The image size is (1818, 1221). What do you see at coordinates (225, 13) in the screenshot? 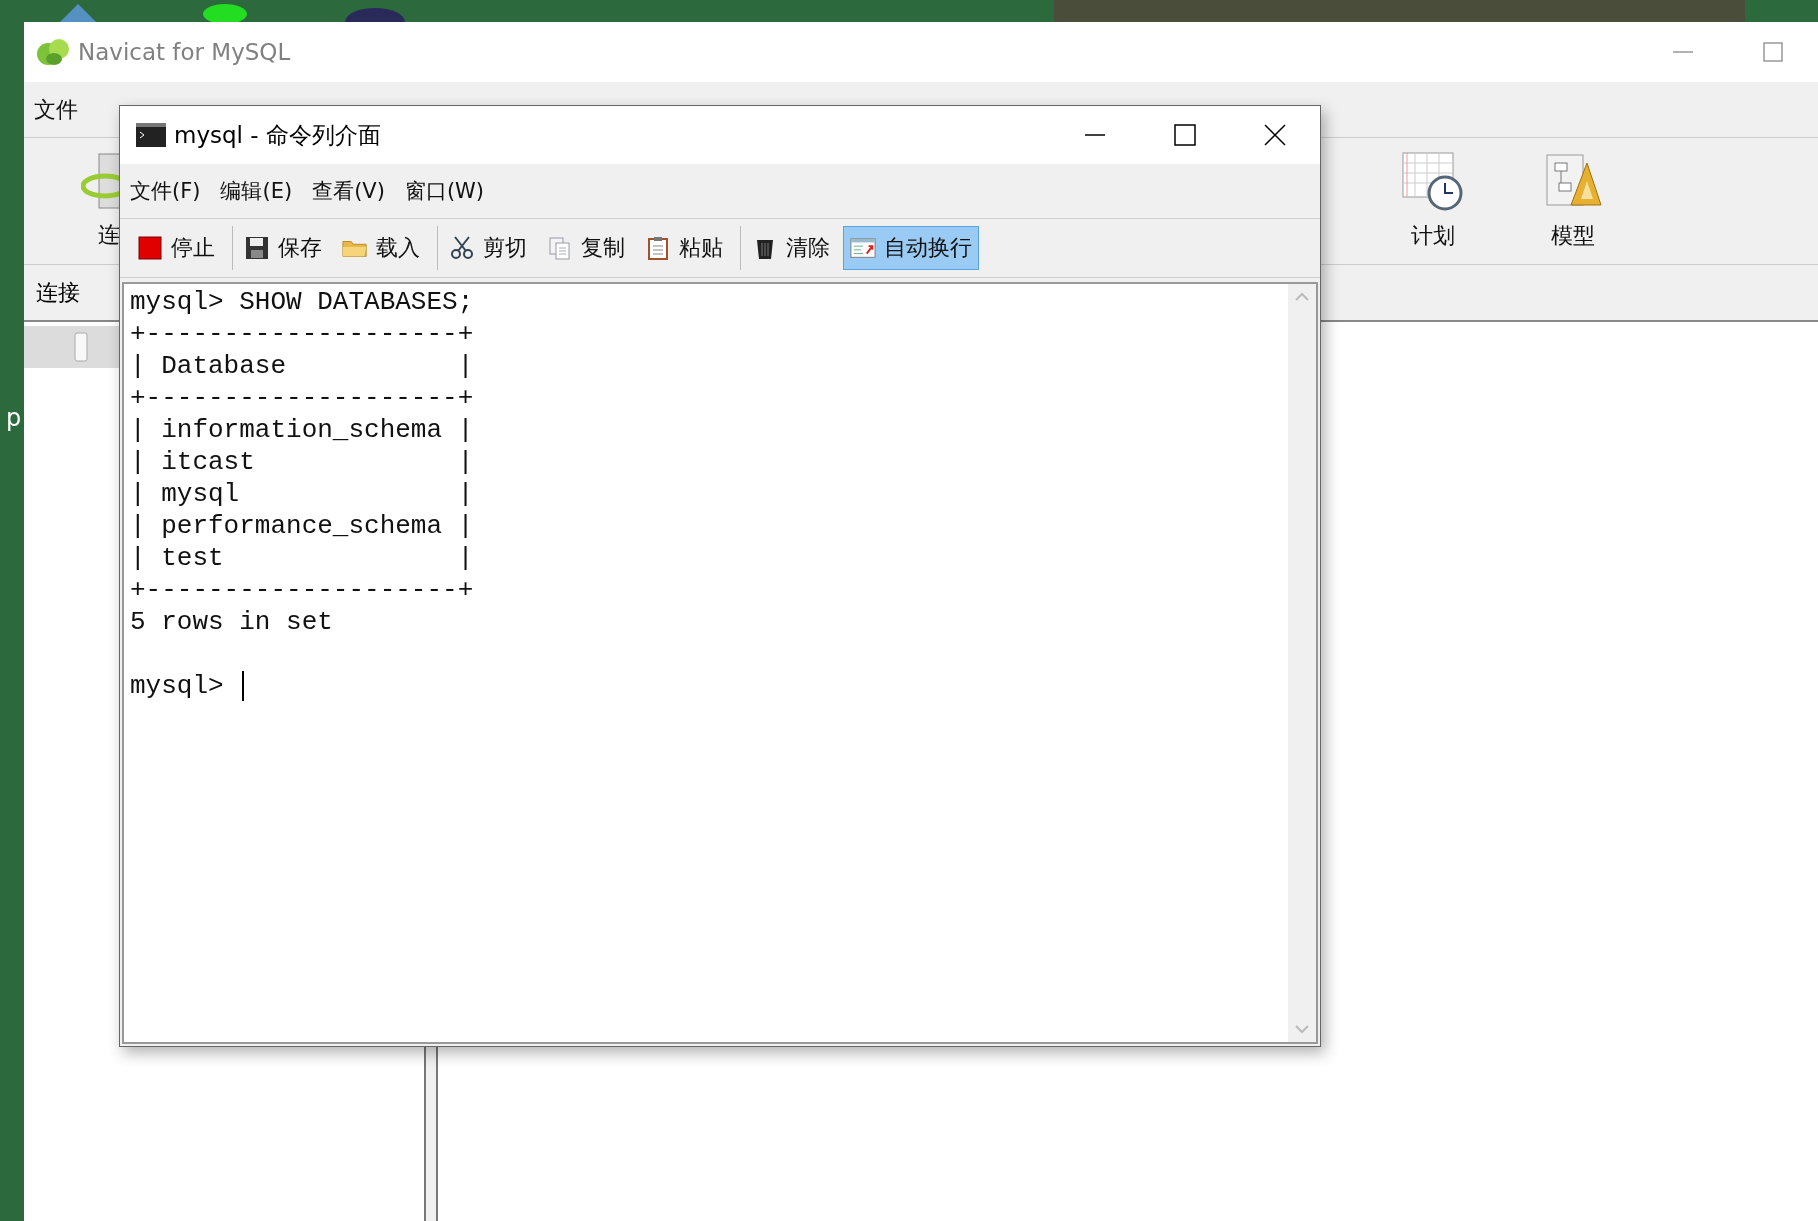
I see `desktop-icon` at bounding box center [225, 13].